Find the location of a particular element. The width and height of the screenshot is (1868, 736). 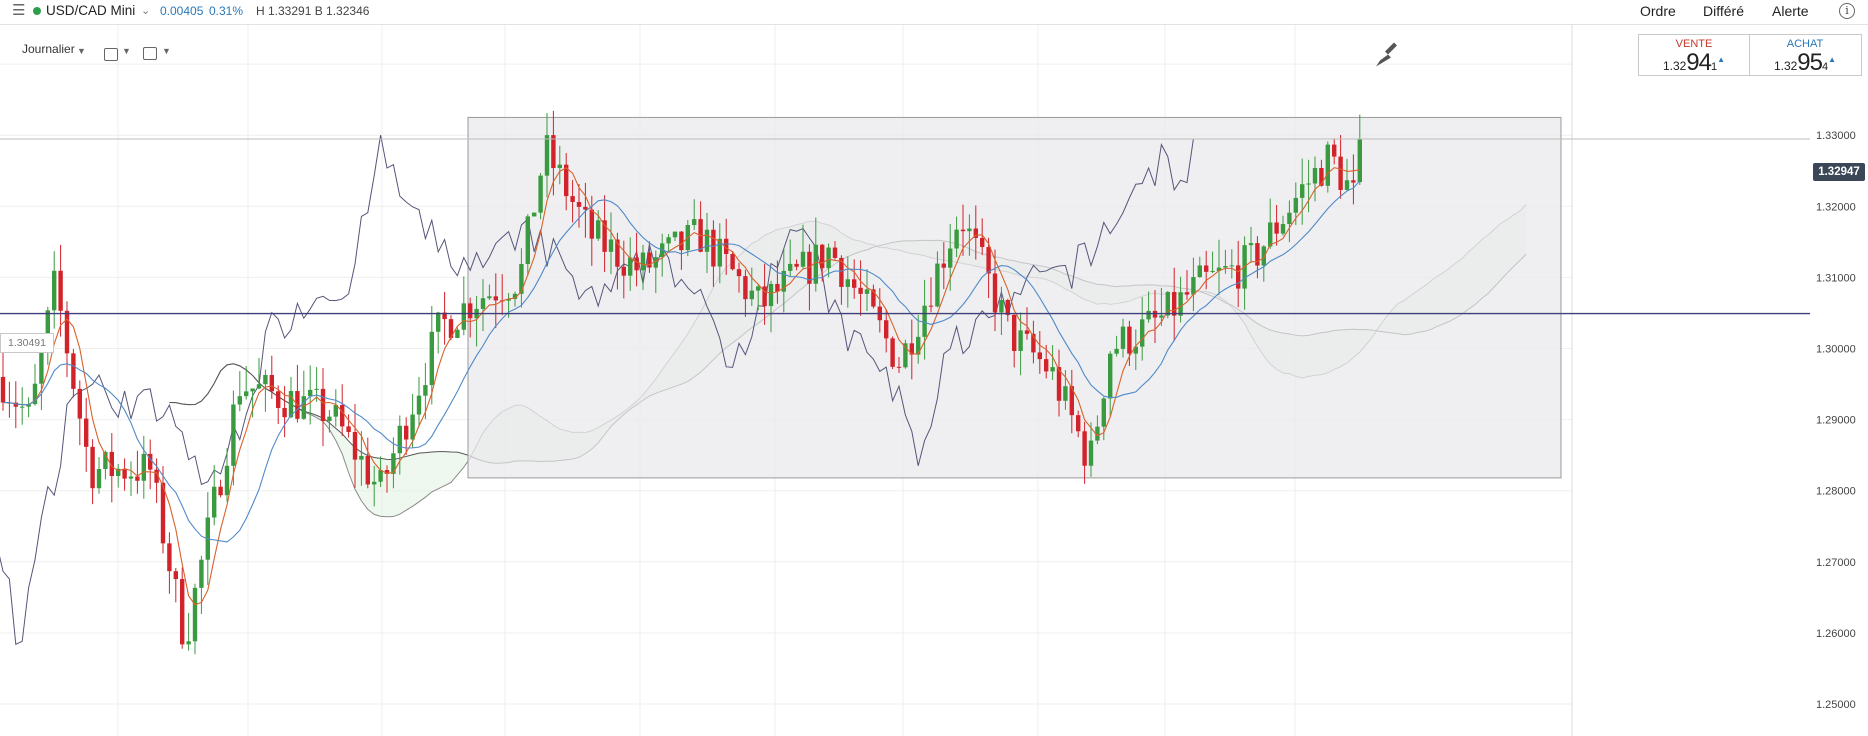

current-price-tag: 1.32947 is located at coordinates (1839, 172).